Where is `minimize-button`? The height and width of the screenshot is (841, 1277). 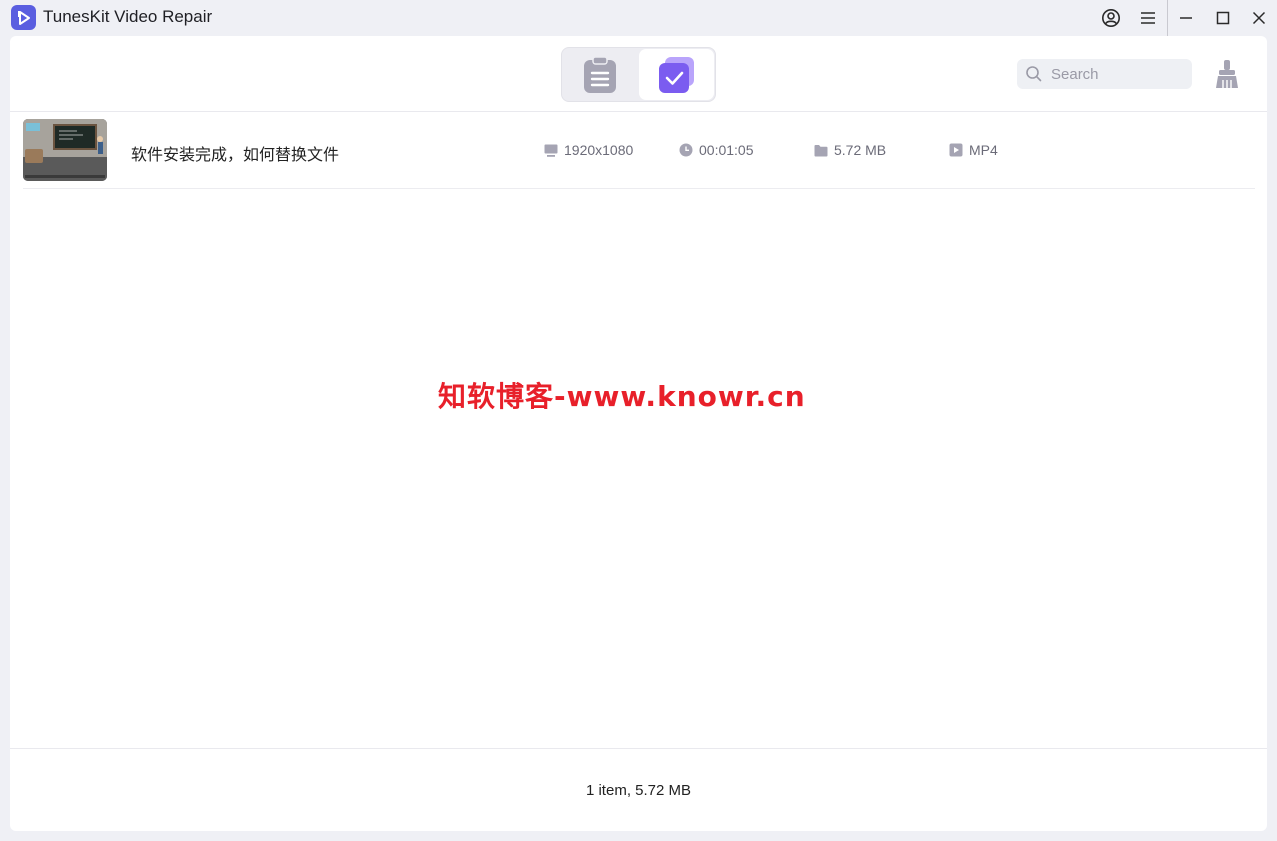
minimize-button is located at coordinates (1186, 18).